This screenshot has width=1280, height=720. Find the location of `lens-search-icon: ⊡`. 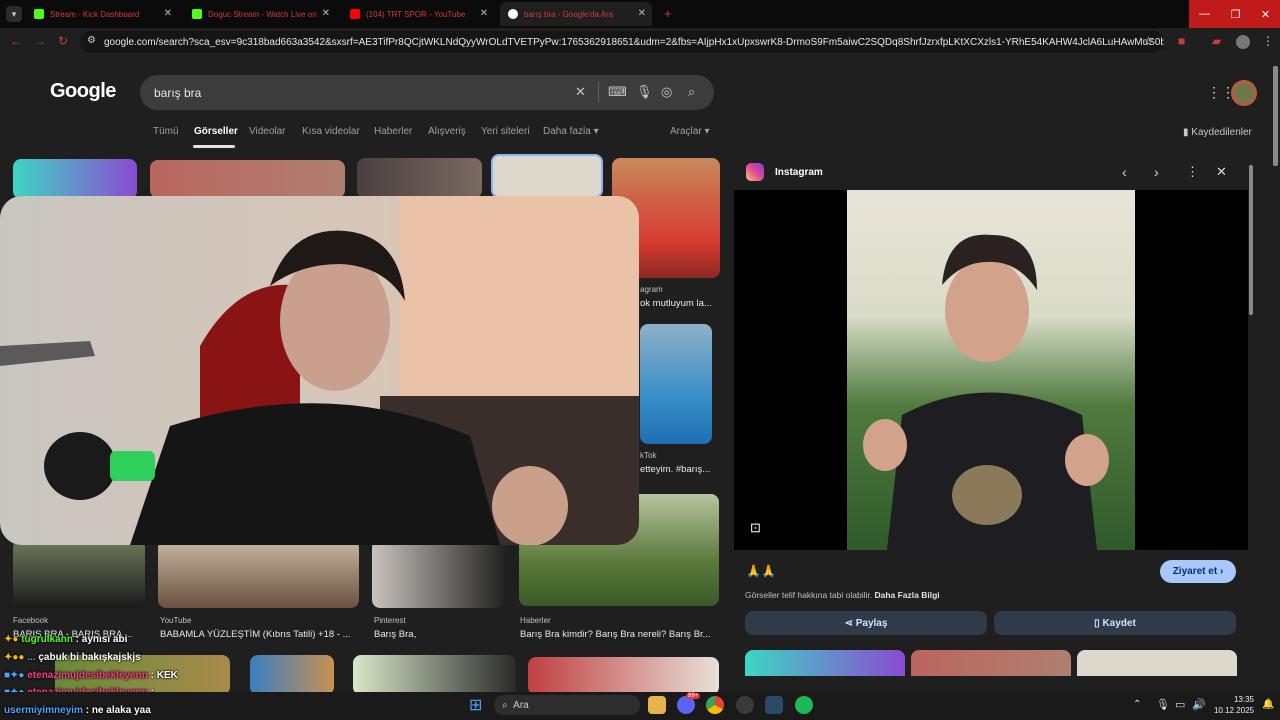

lens-search-icon: ⊡ is located at coordinates (755, 528).